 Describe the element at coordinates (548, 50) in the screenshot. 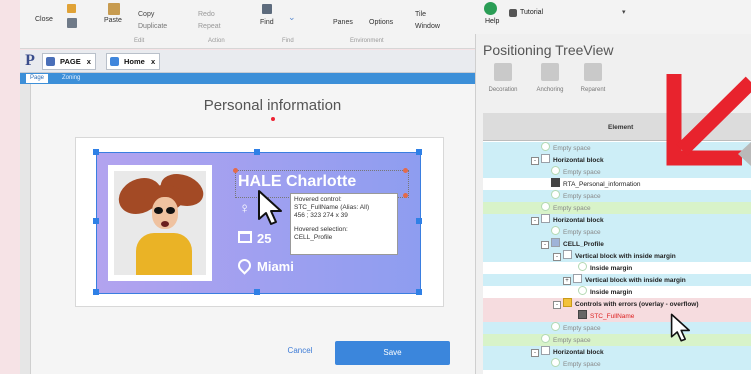

I see `panel-title: Positioning TreeView` at that location.